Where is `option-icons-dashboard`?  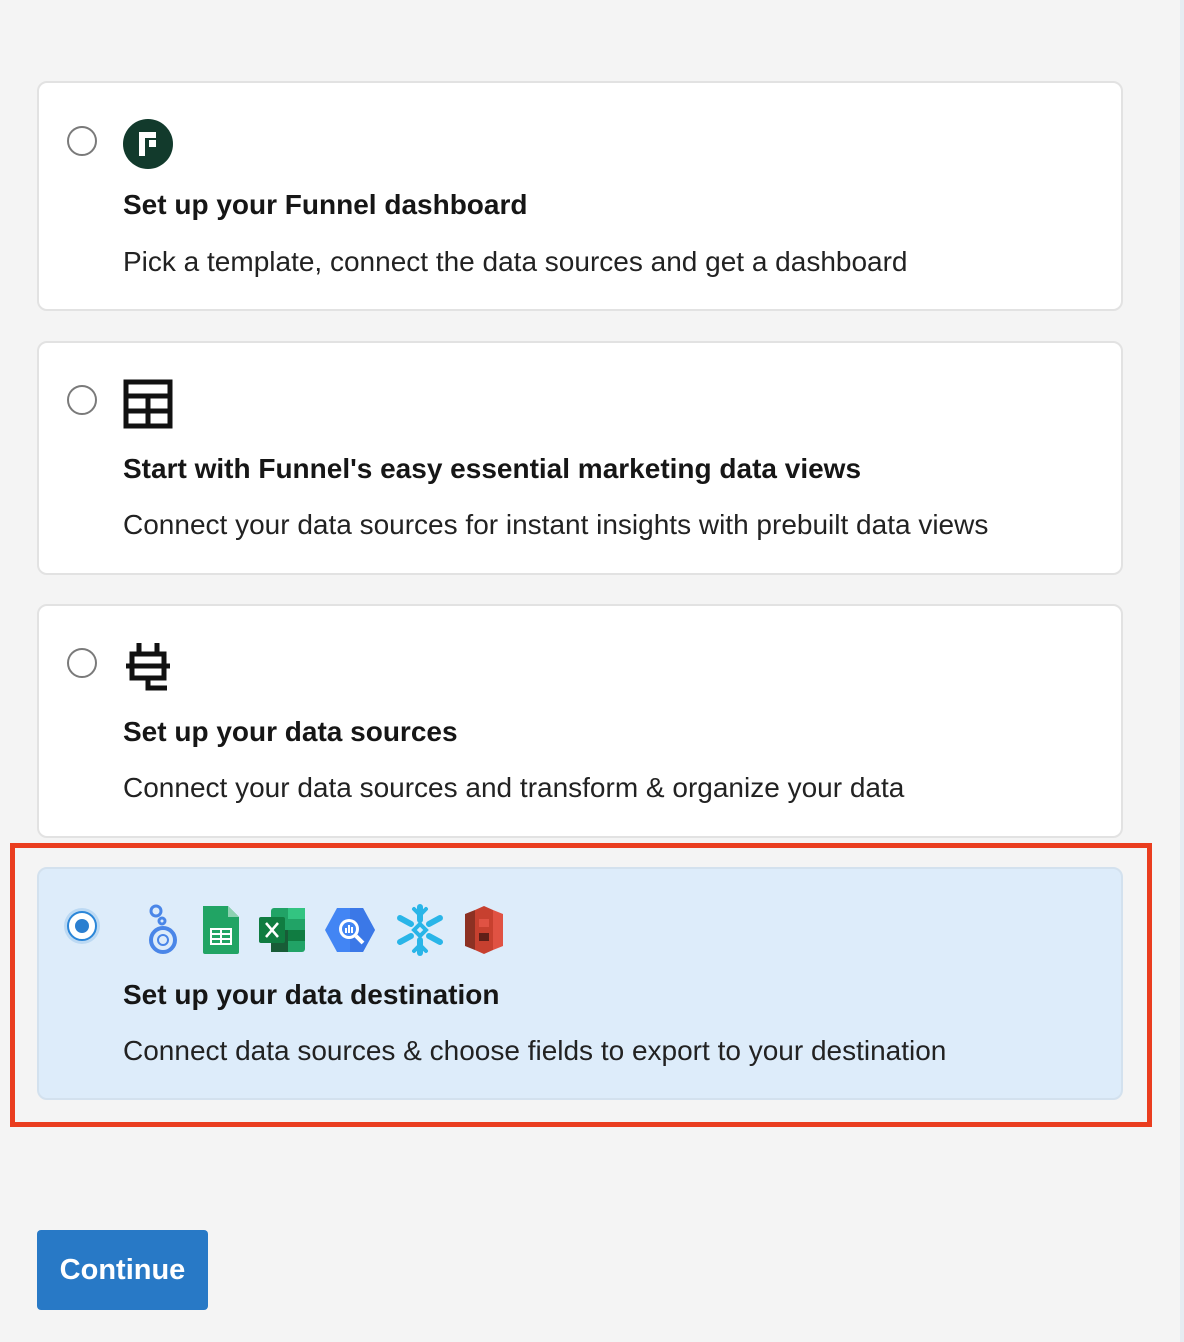
option-icons-dashboard is located at coordinates (148, 144).